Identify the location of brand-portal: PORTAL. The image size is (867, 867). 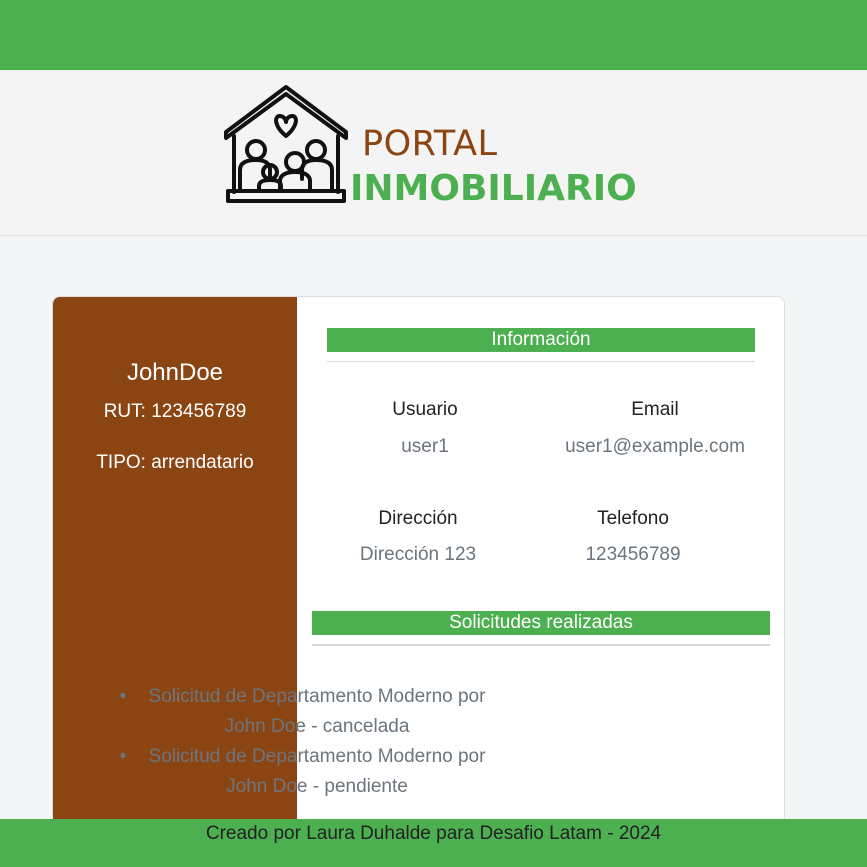
(430, 144).